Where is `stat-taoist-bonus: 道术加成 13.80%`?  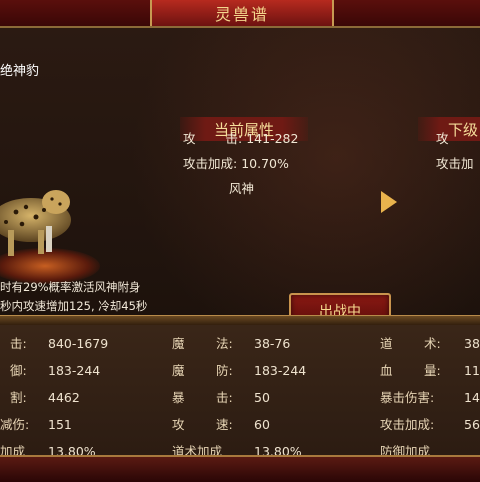
stat-taoist-bonus: 道术加成 13.80% is located at coordinates (237, 449).